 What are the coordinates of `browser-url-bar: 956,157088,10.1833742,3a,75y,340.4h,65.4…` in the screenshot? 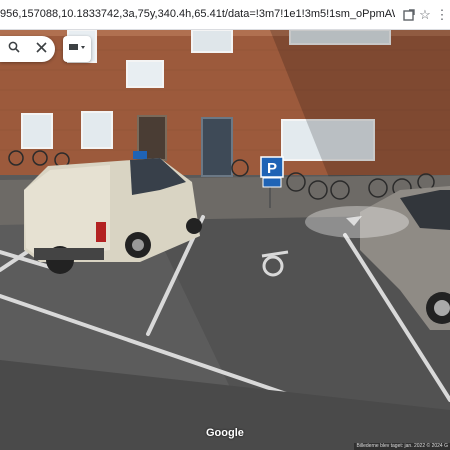 It's located at (225, 15).